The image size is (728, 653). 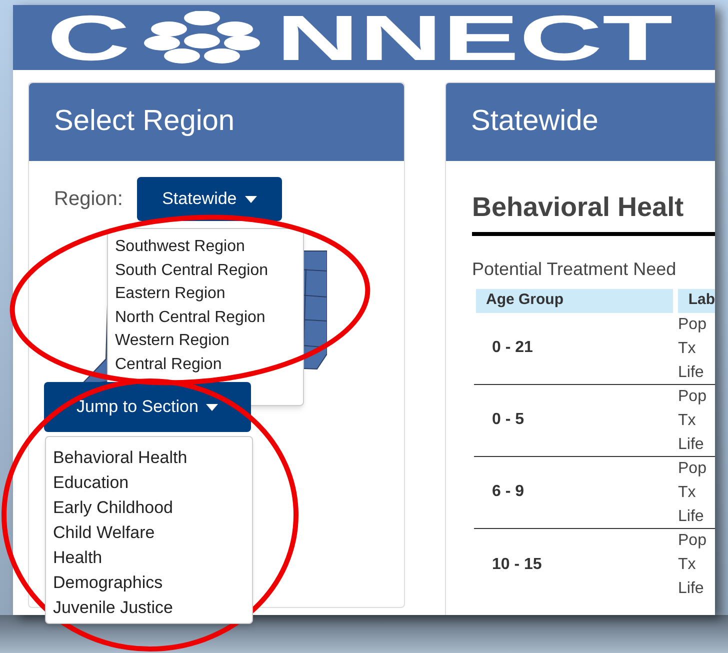 What do you see at coordinates (209, 340) in the screenshot?
I see `region-menu-item: Western Region` at bounding box center [209, 340].